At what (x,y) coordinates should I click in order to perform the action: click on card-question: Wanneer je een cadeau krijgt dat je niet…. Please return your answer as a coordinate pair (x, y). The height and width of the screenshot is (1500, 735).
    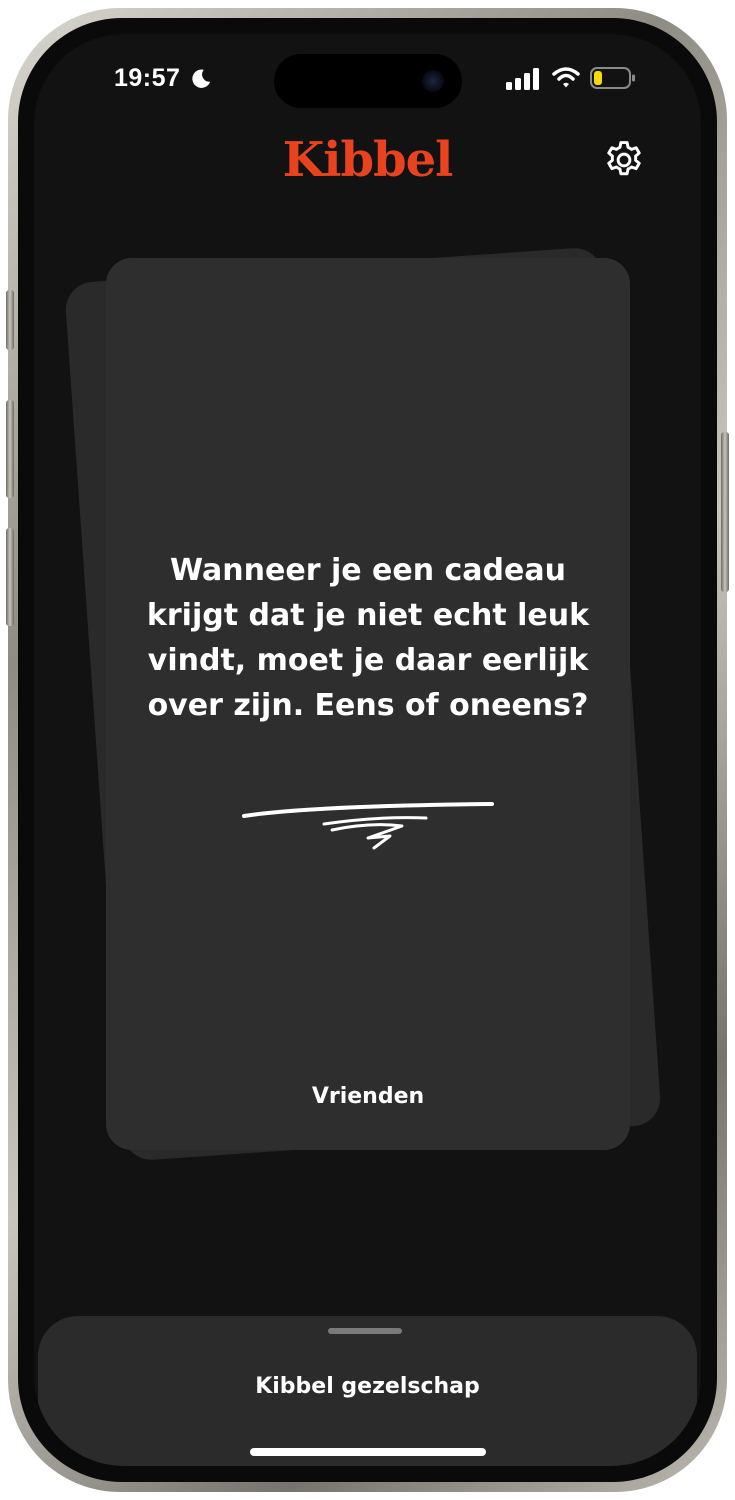
    Looking at the image, I should click on (368, 638).